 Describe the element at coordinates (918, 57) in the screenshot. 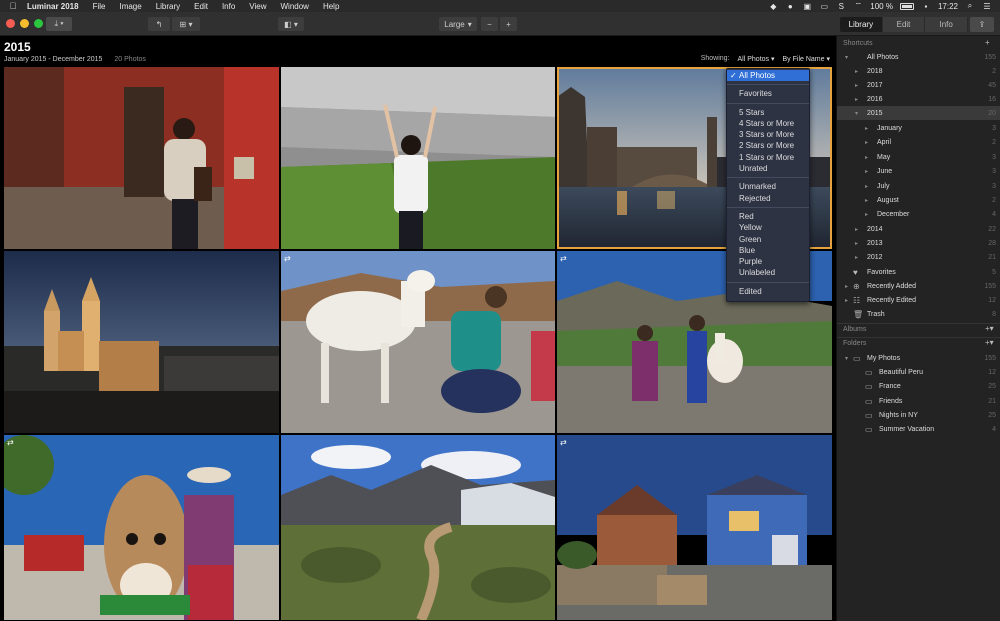

I see `sidebar-item-all-photos: ▾ All Photos 155` at that location.